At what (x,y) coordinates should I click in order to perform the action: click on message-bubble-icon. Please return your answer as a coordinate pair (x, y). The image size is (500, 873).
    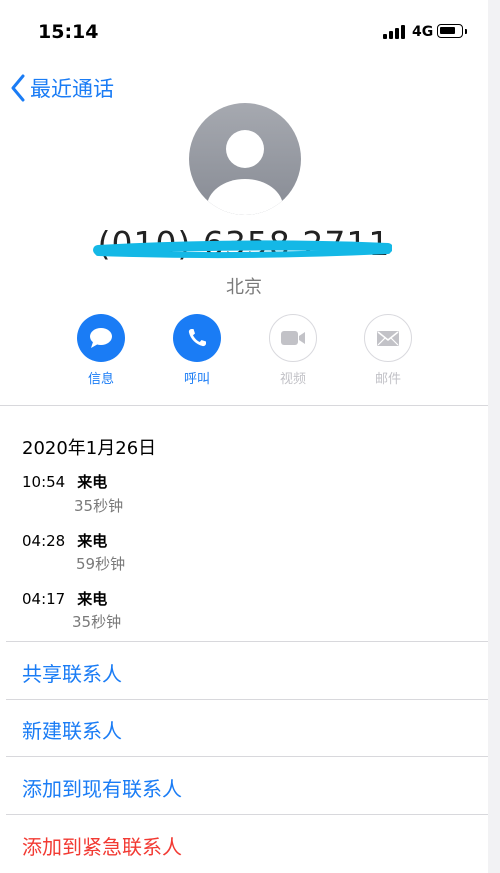
    Looking at the image, I should click on (101, 338).